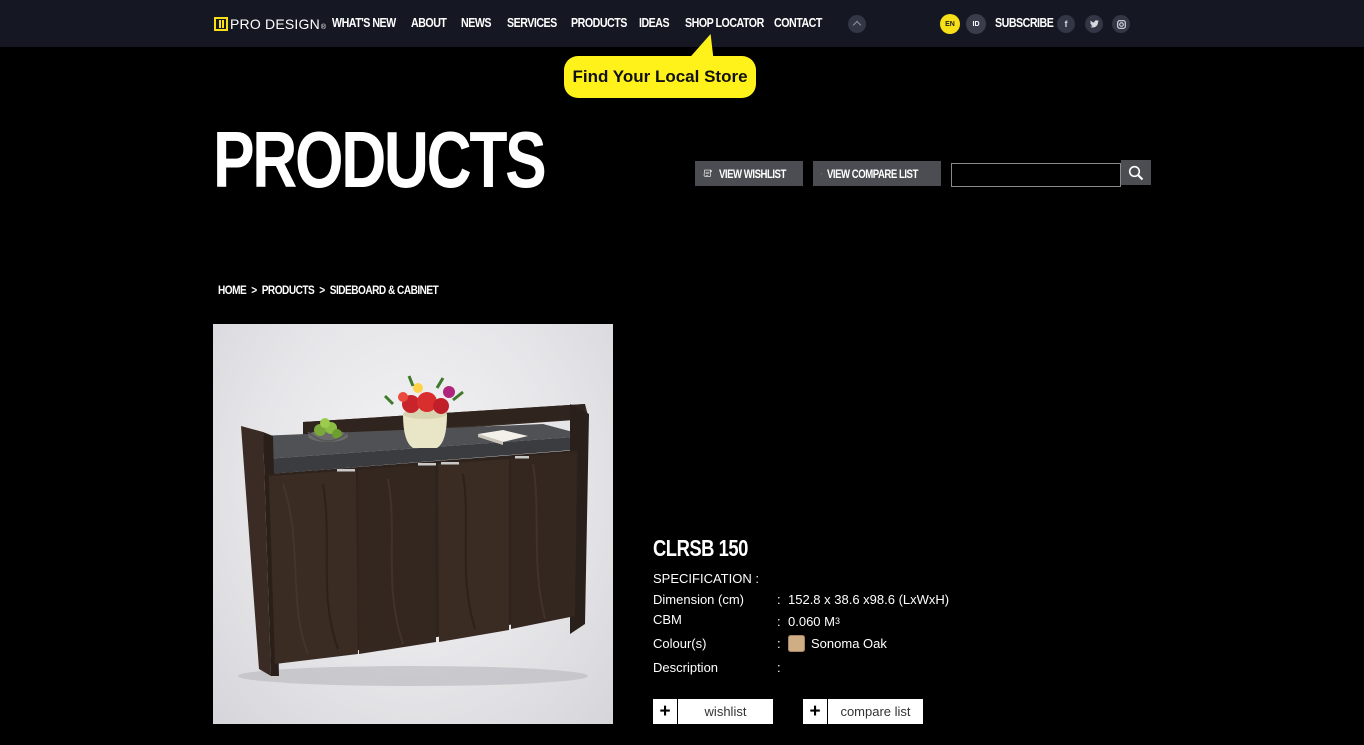  I want to click on spec-row-description: Description :, so click(720, 667).